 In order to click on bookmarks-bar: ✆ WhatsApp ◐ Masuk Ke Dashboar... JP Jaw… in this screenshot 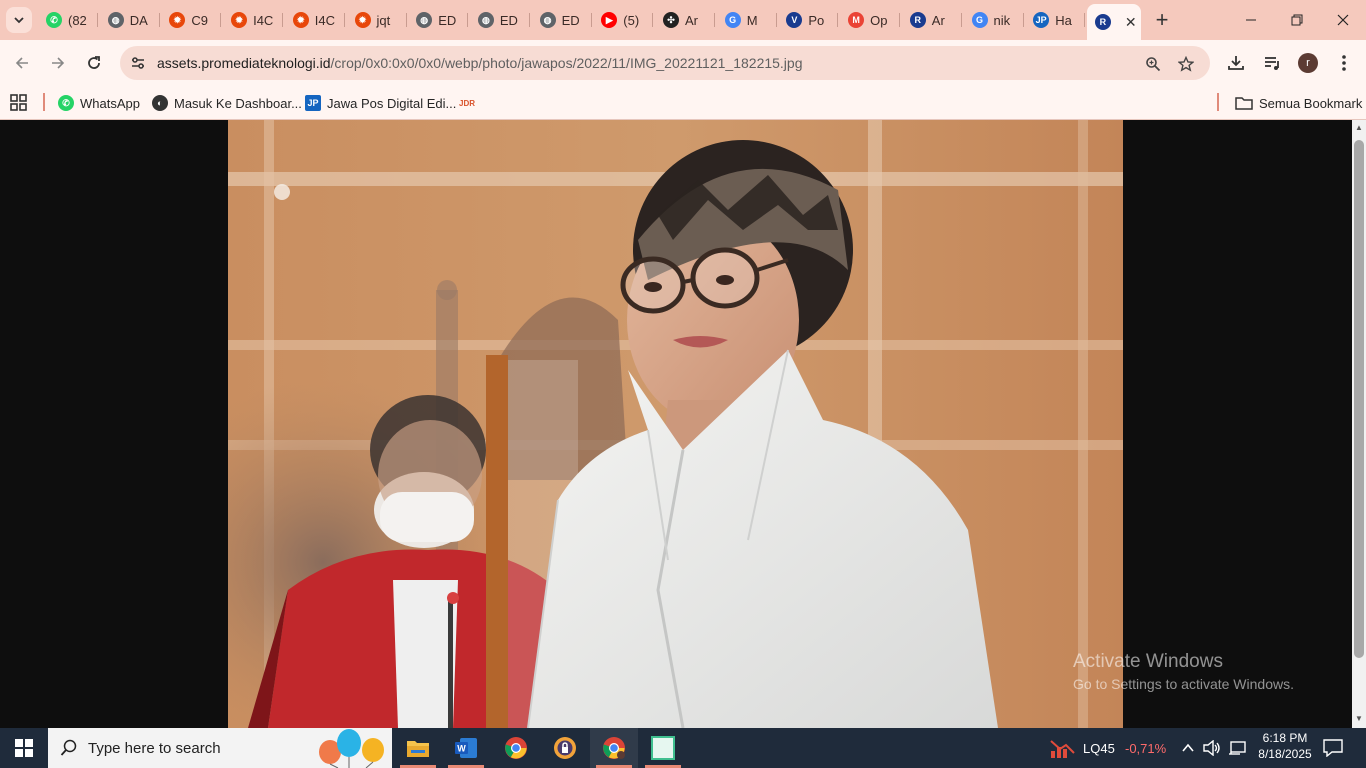, I will do `click(683, 103)`.